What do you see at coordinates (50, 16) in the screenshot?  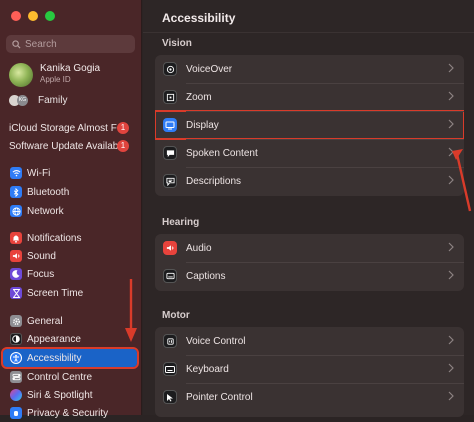 I see `zoom-window-button` at bounding box center [50, 16].